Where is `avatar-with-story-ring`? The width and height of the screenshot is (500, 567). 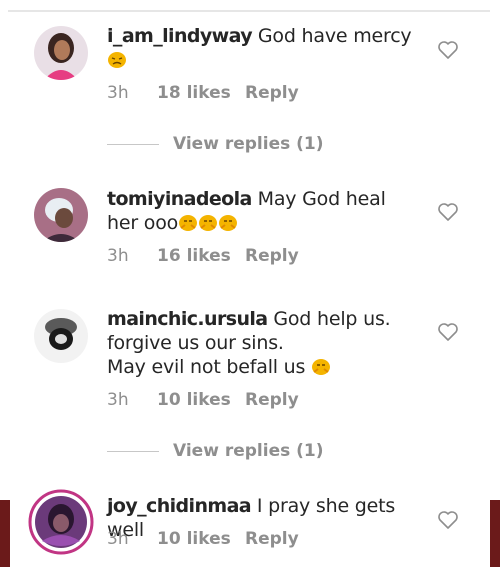
avatar-with-story-ring is located at coordinates (61, 522).